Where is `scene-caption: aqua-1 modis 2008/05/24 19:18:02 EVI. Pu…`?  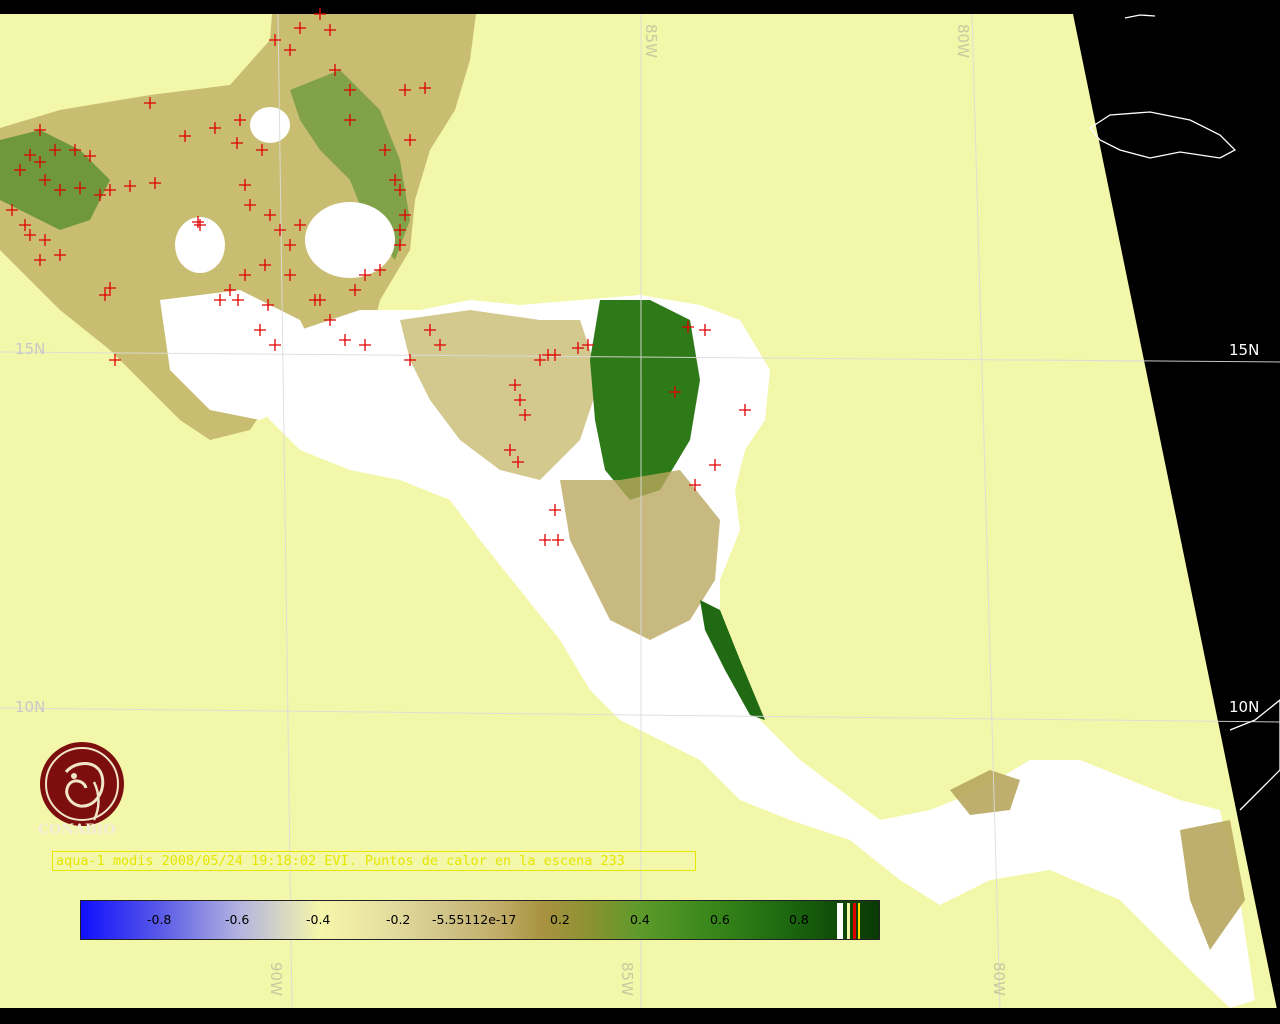
scene-caption: aqua-1 modis 2008/05/24 19:18:02 EVI. Pu… is located at coordinates (374, 861).